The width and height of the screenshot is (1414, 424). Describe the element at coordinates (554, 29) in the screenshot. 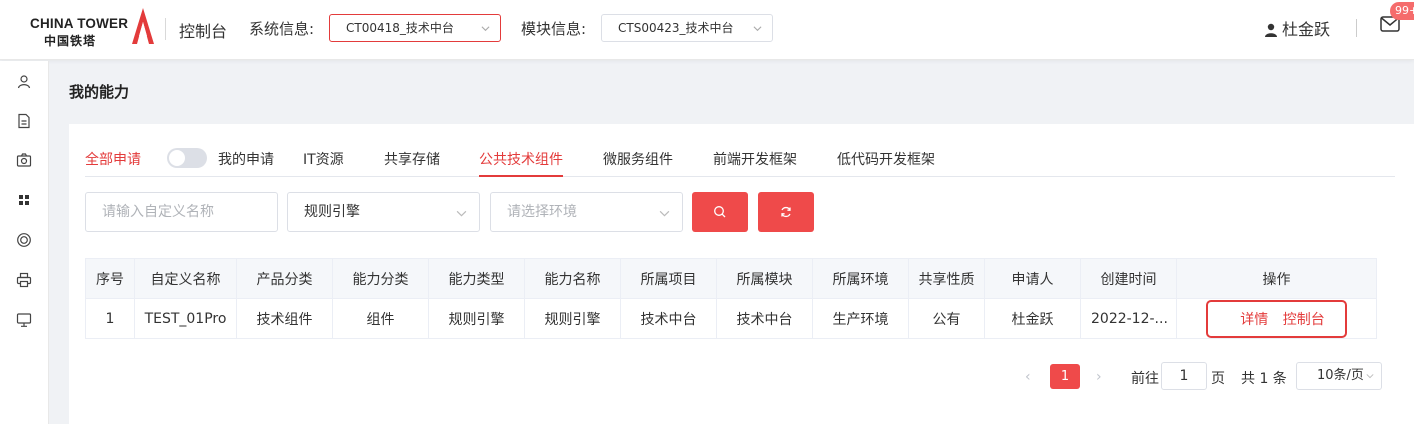

I see `module-info-label: 模块信息:` at that location.